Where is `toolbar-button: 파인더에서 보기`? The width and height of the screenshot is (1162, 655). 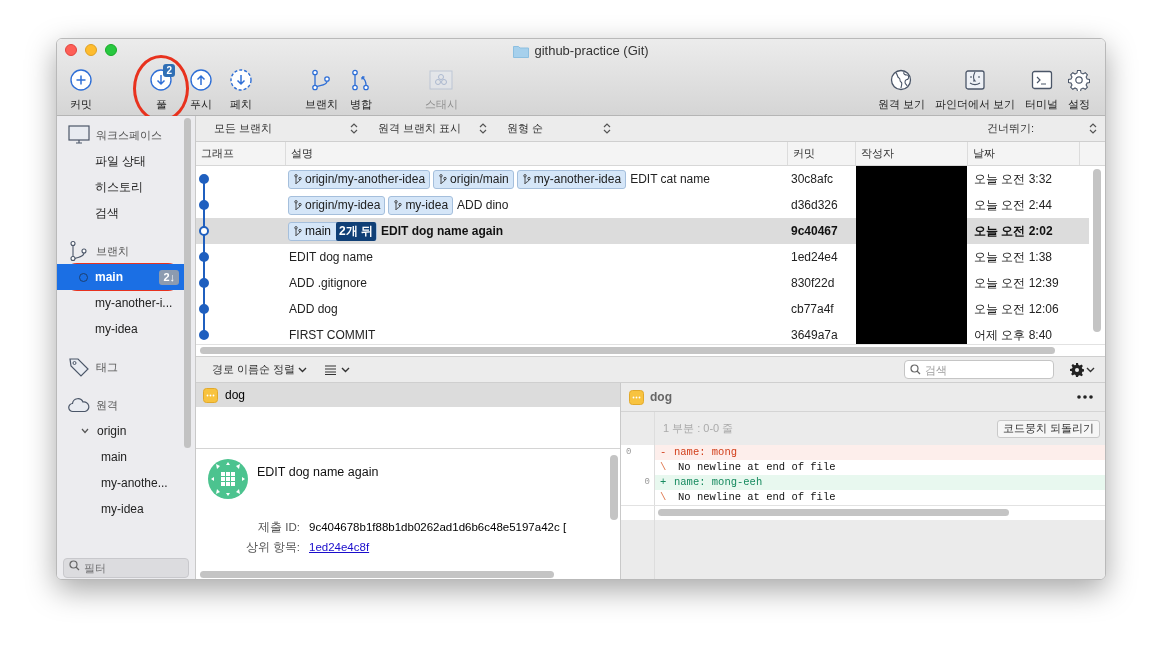
toolbar-button: 파인더에서 보기 is located at coordinates (974, 90).